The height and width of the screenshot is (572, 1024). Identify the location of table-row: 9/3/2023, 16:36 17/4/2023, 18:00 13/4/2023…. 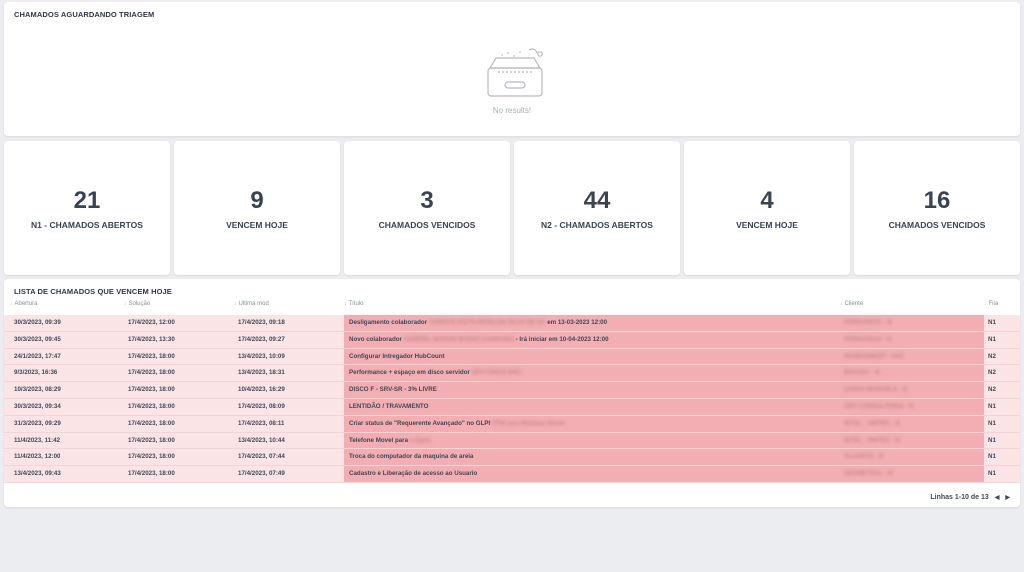
(512, 374).